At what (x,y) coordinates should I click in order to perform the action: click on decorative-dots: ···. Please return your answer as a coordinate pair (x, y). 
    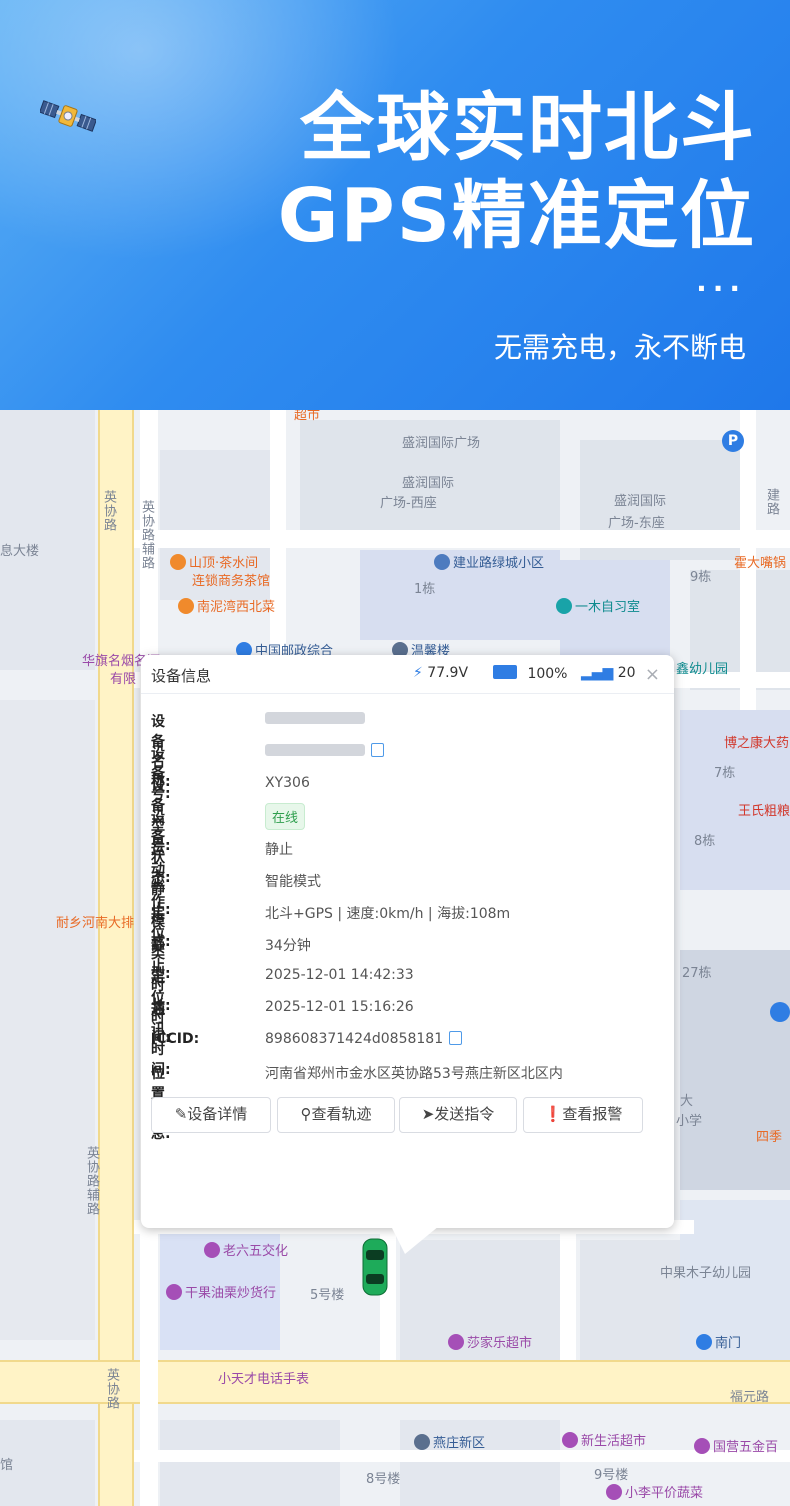
    Looking at the image, I should click on (721, 288).